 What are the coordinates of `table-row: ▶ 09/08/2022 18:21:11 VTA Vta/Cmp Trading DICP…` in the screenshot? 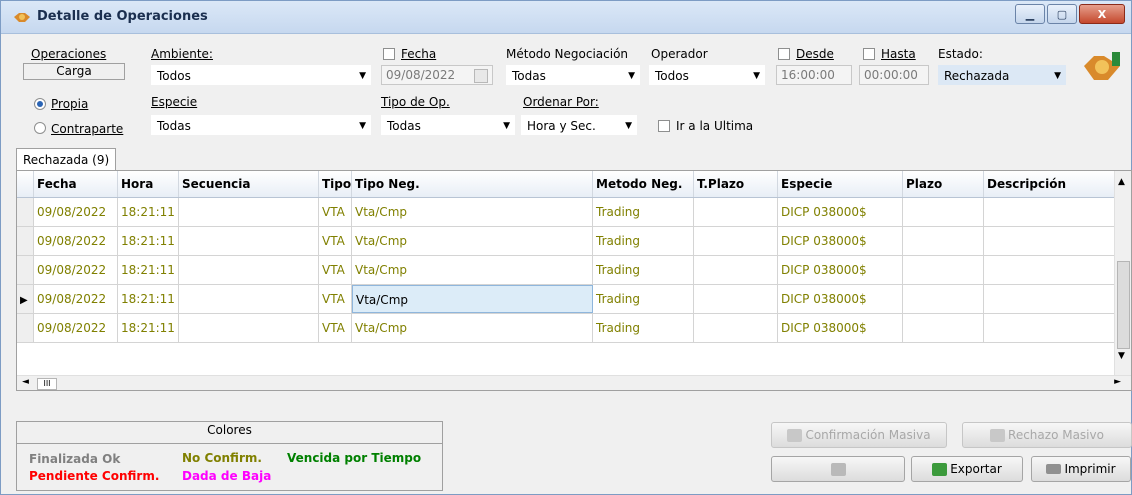 It's located at (567, 299).